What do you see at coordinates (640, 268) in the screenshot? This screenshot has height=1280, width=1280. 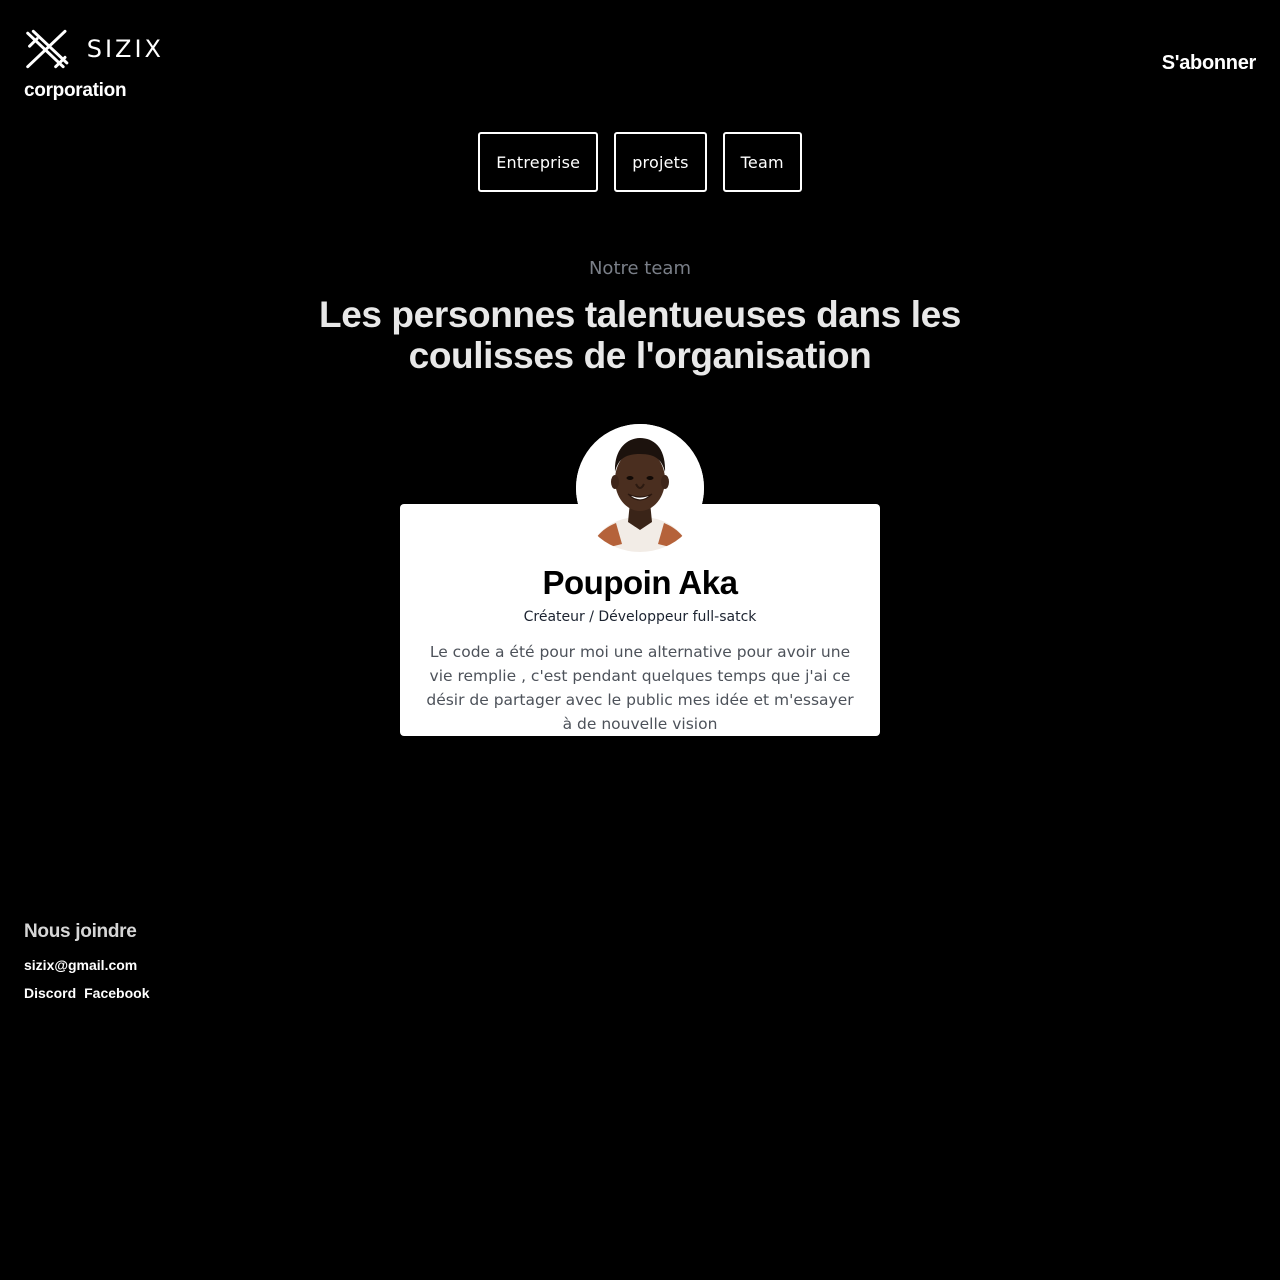 I see `section-eyebrow: Notre team` at bounding box center [640, 268].